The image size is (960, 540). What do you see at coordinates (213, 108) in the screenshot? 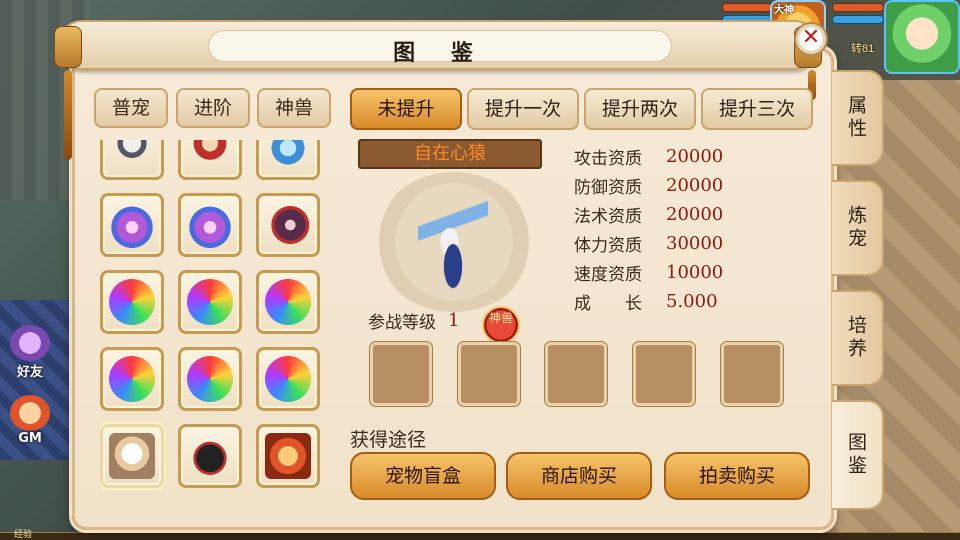
I see `tab-advanced-pets: 进阶` at bounding box center [213, 108].